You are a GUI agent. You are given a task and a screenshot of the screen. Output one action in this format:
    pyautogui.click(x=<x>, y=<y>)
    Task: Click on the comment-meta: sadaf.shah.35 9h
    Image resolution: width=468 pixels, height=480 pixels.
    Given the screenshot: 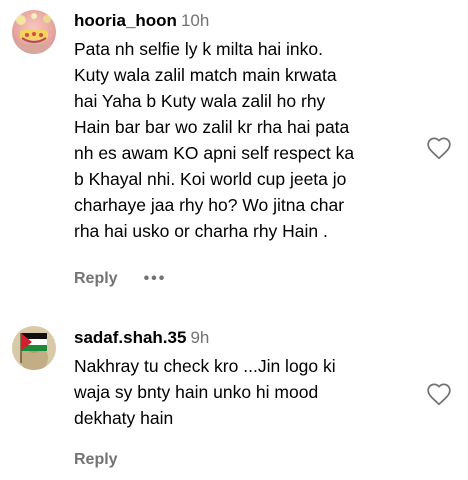 What is the action you would take?
    pyautogui.click(x=141, y=338)
    